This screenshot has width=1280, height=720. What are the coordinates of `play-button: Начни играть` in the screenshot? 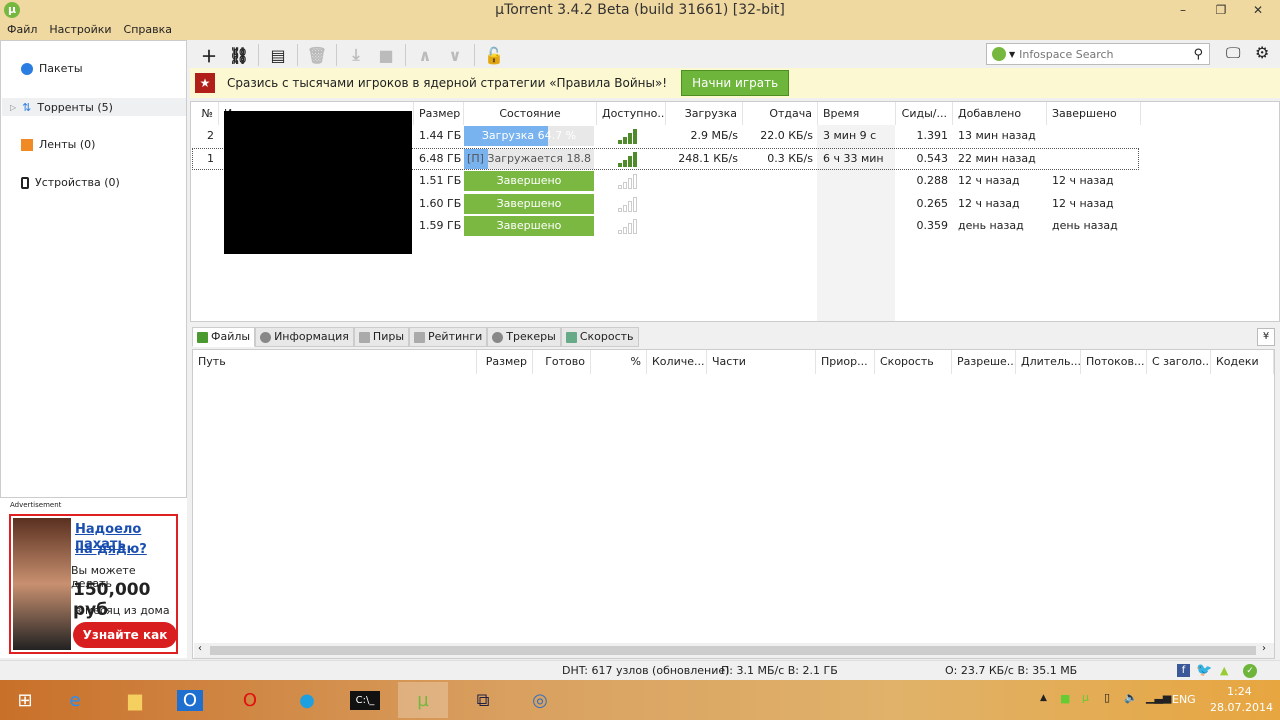 It's located at (735, 83).